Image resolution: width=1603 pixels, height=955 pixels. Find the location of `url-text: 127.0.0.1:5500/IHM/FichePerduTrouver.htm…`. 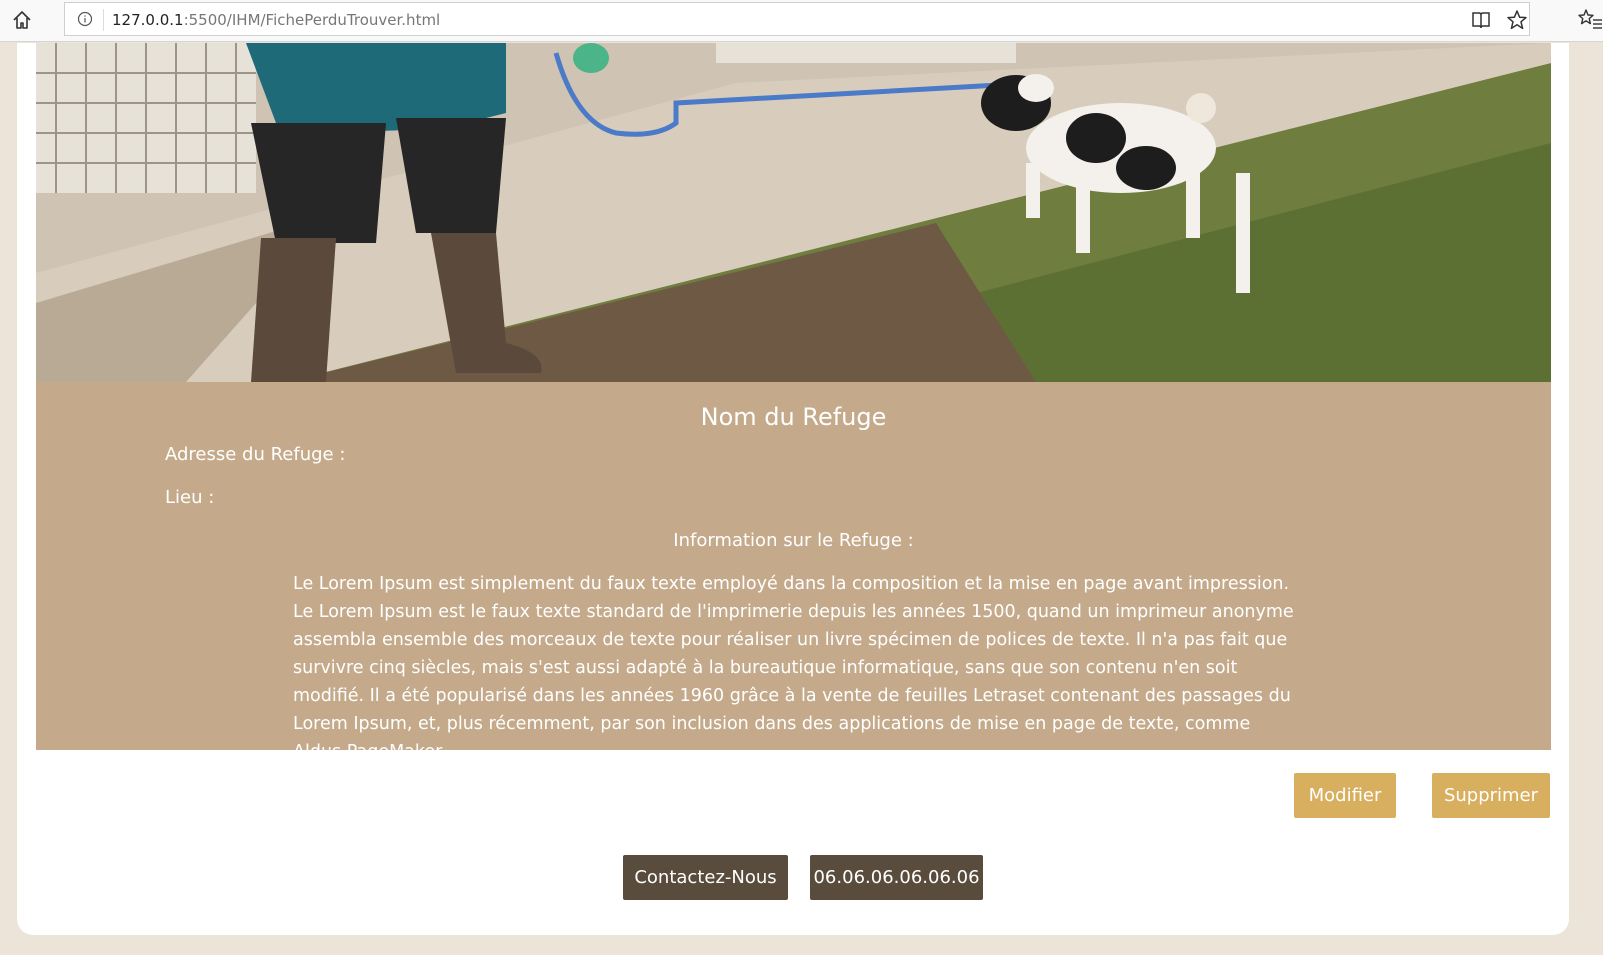

url-text: 127.0.0.1:5500/IHM/FichePerduTrouver.htm… is located at coordinates (276, 20).